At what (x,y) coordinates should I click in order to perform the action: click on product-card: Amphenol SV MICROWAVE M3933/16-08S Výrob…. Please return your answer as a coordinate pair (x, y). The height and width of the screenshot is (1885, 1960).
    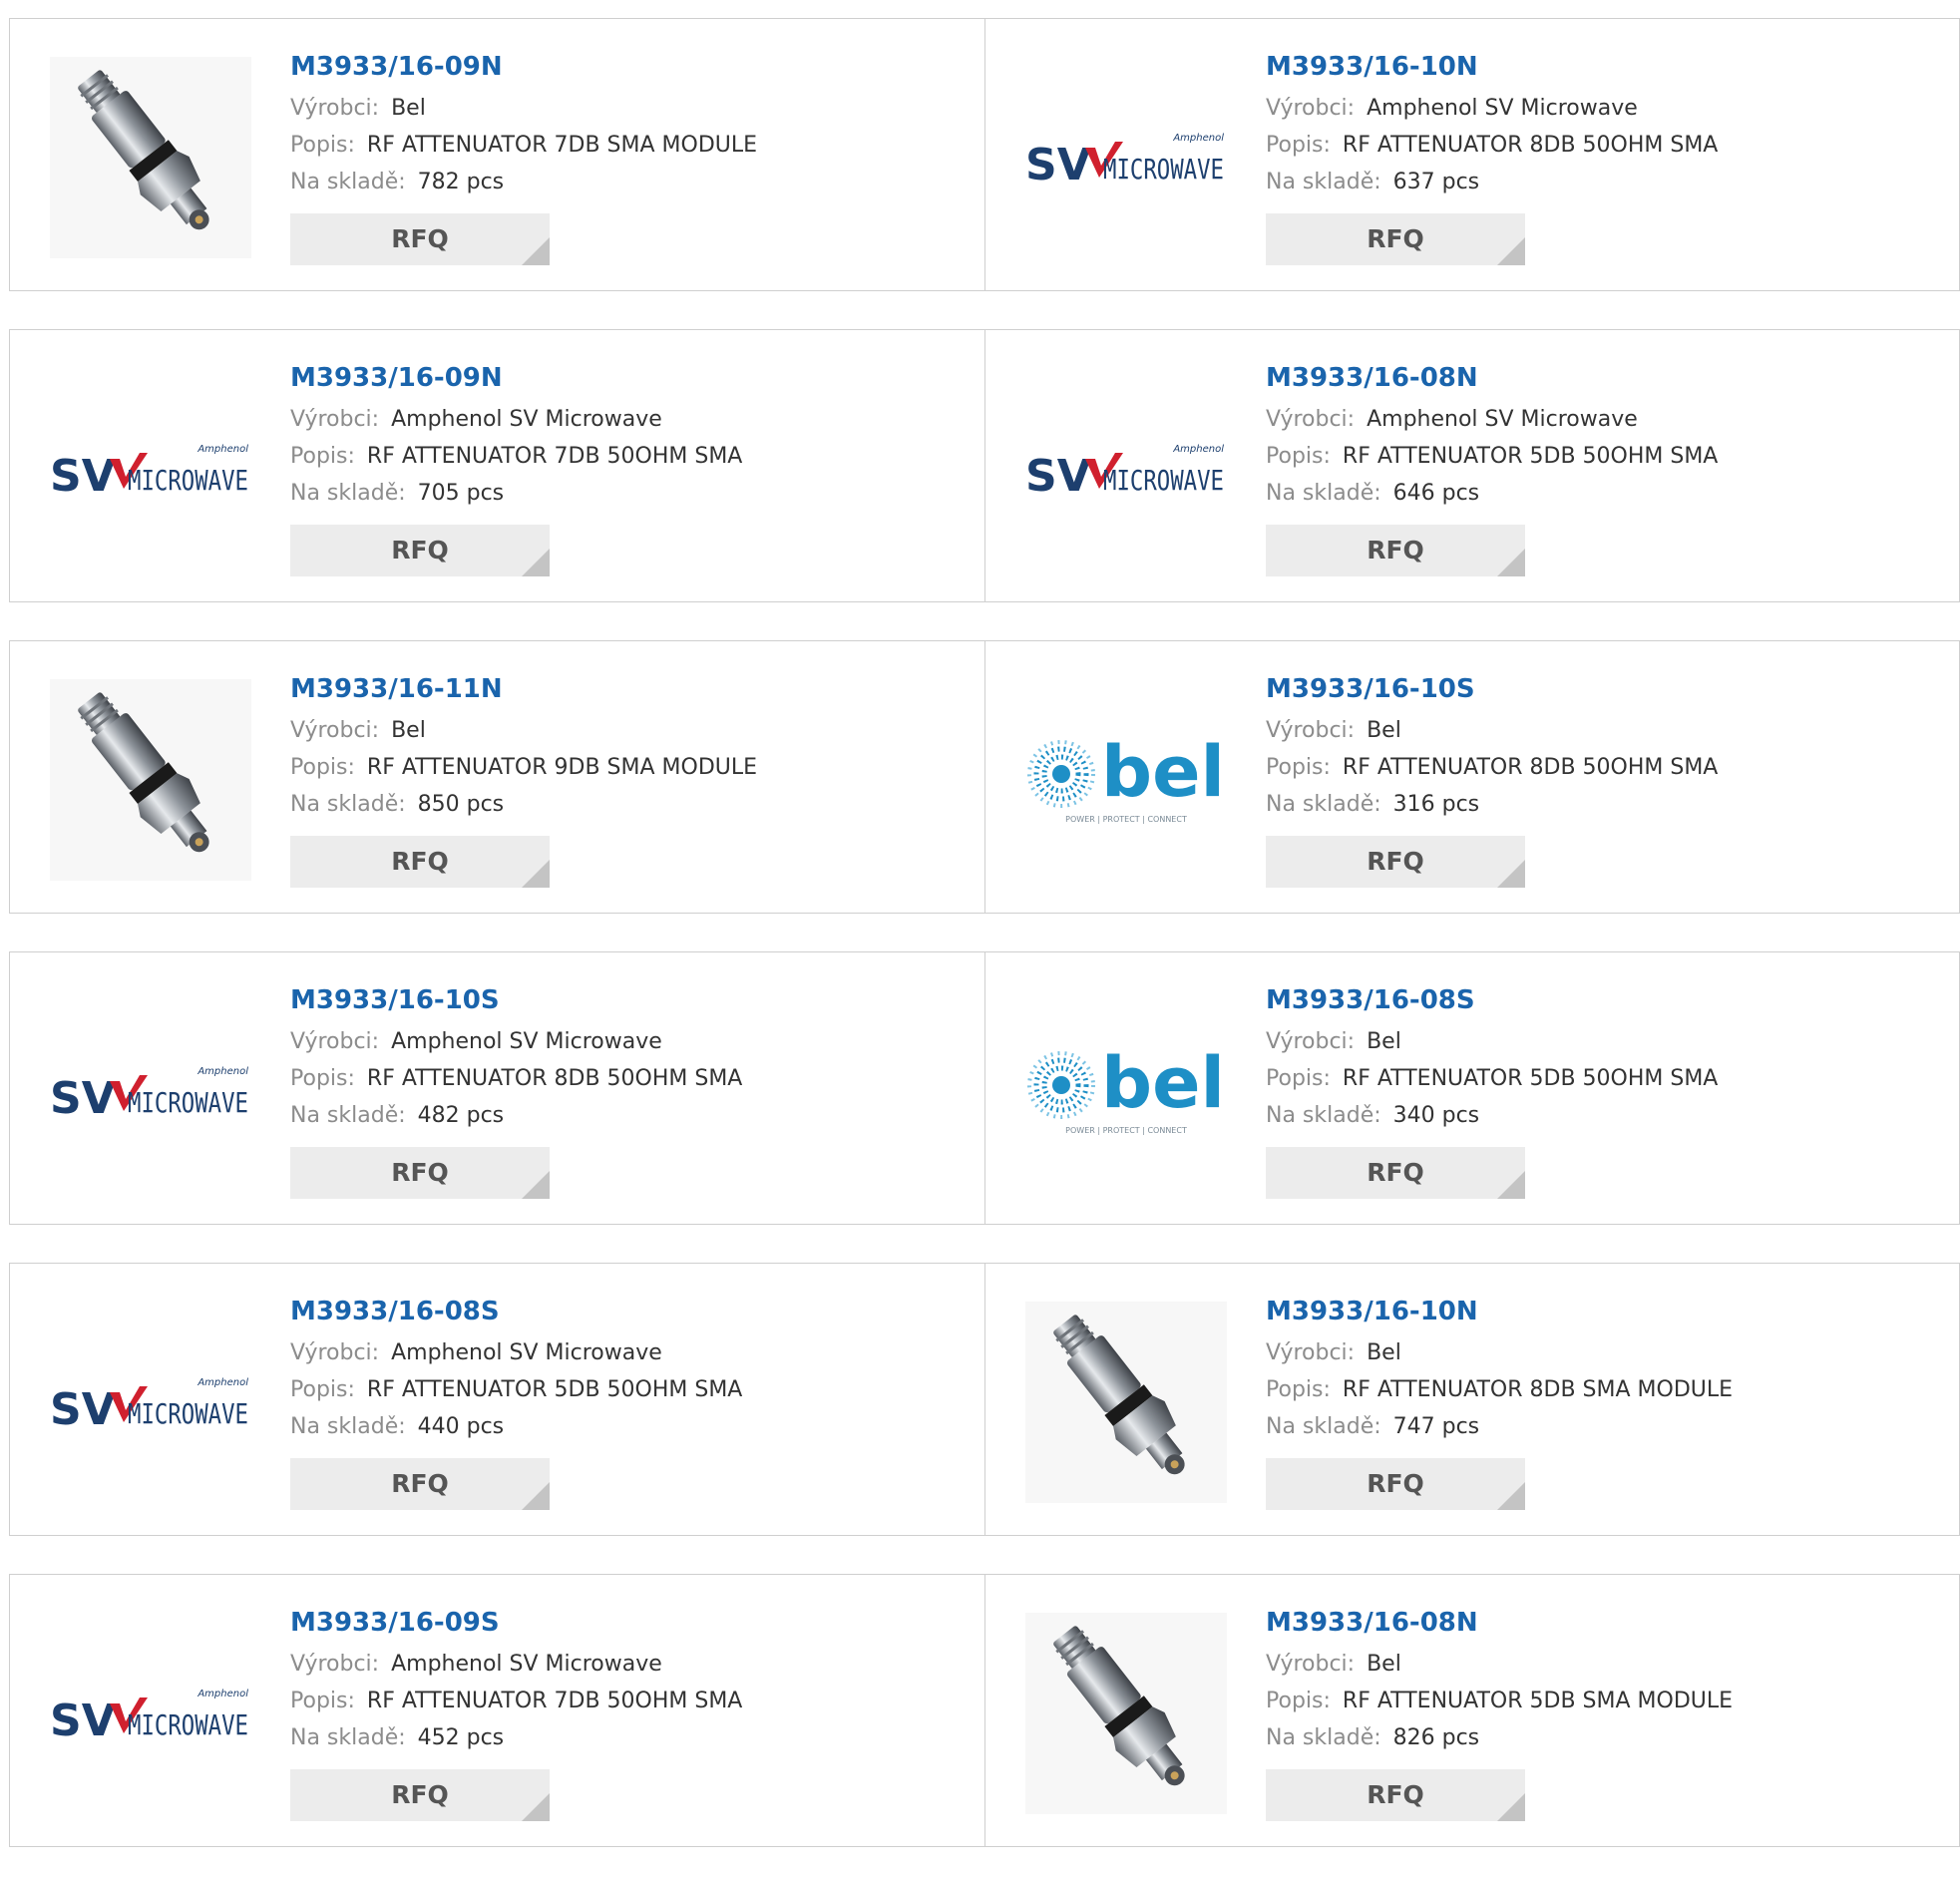
    Looking at the image, I should click on (497, 1399).